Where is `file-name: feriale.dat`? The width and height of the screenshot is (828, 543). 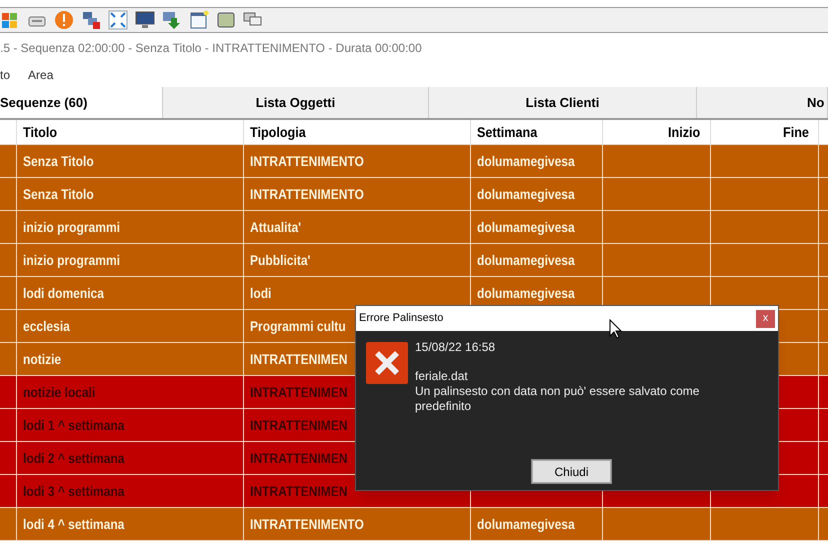
file-name: feriale.dat is located at coordinates (442, 376).